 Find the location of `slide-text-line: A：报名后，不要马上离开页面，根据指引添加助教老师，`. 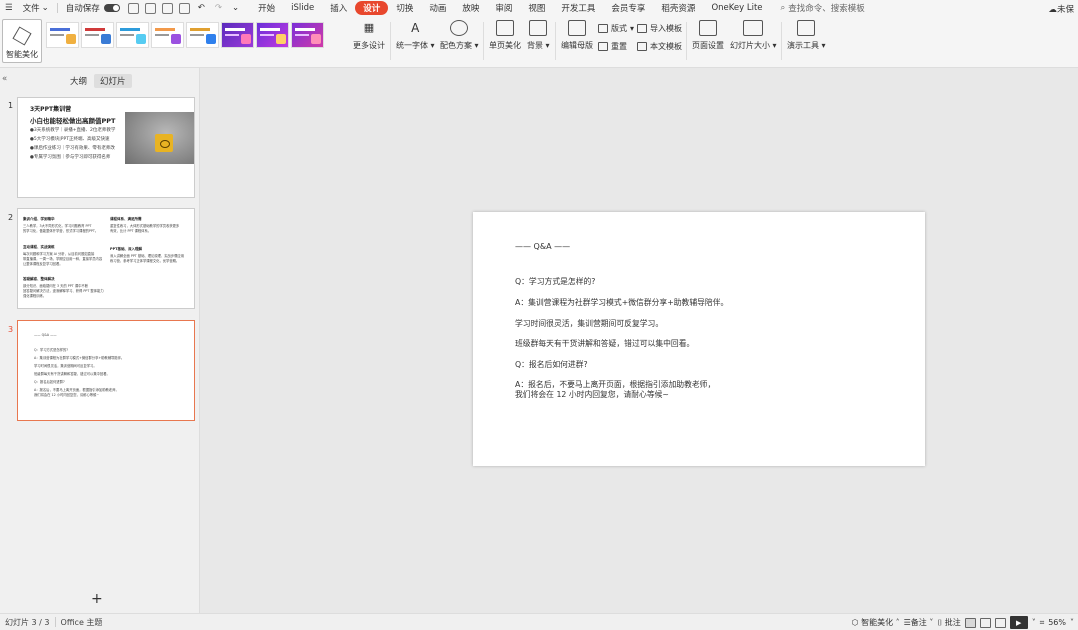

slide-text-line: A：报名后，不要马上离开页面，根据指引添加助教老师， is located at coordinates (615, 385).